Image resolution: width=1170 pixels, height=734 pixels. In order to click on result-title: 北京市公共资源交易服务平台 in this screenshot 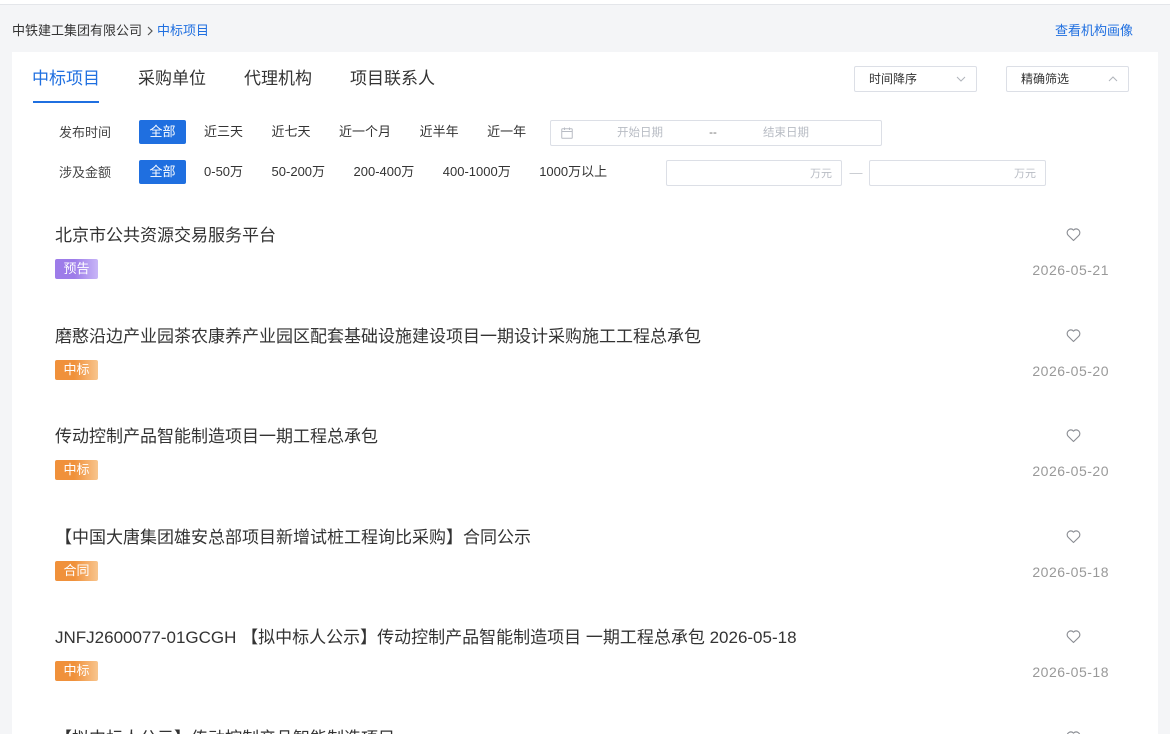, I will do `click(165, 236)`.